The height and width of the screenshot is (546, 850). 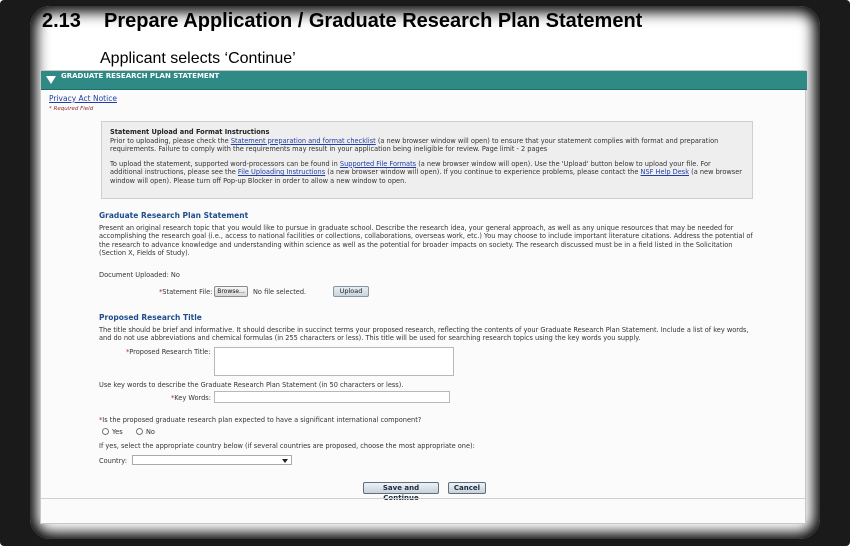 I want to click on nsf-help-desk-link: NSF Help Desk, so click(x=665, y=172).